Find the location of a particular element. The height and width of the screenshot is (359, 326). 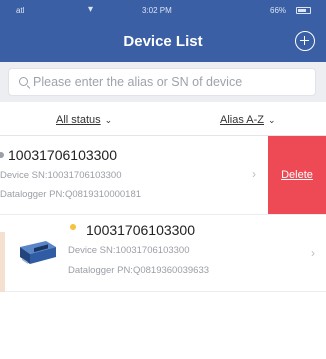

add-device-button is located at coordinates (305, 41).